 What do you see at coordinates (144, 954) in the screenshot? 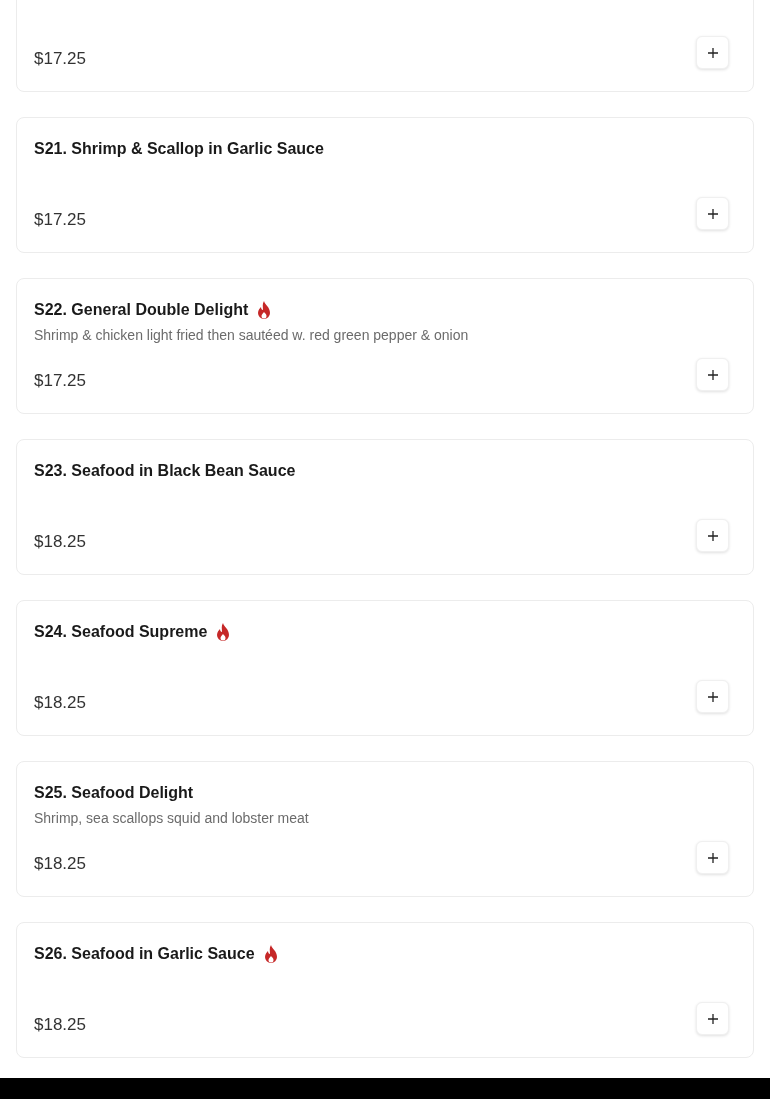
I see `item-title: S26. Seafood in Garlic Sauce` at bounding box center [144, 954].